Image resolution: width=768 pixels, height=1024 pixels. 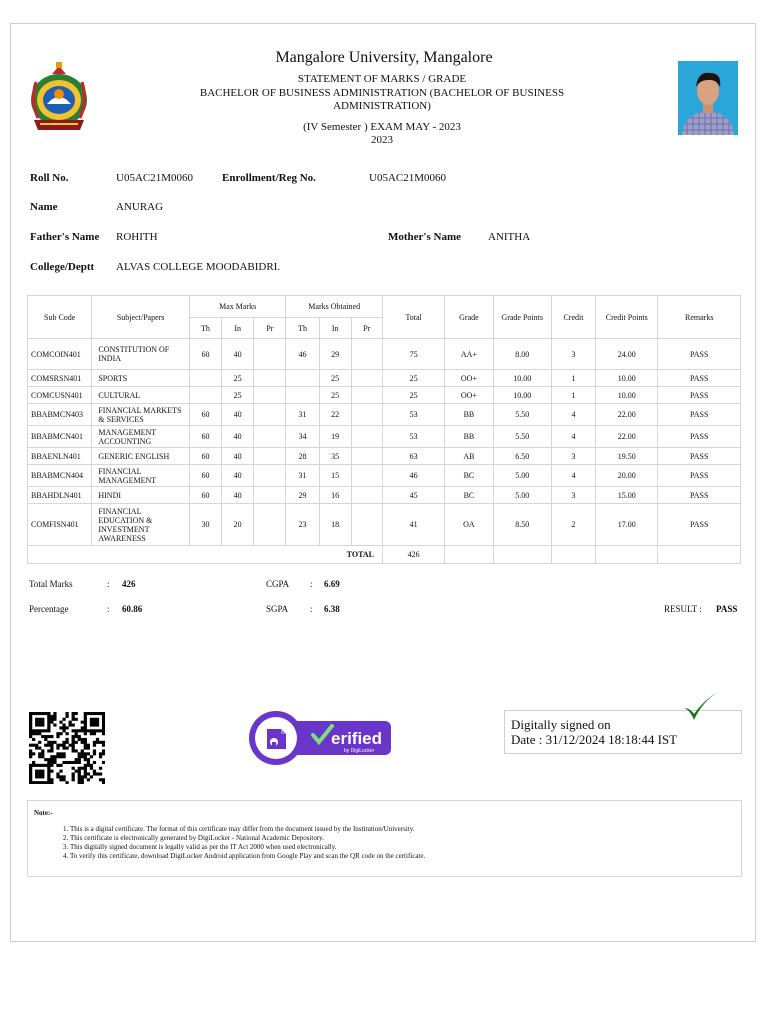 What do you see at coordinates (383, 378) in the screenshot?
I see `table-row: COMSRSN401 SPORTS 25 25 25 OO+ 10.00 1 10.00 PASS` at bounding box center [383, 378].